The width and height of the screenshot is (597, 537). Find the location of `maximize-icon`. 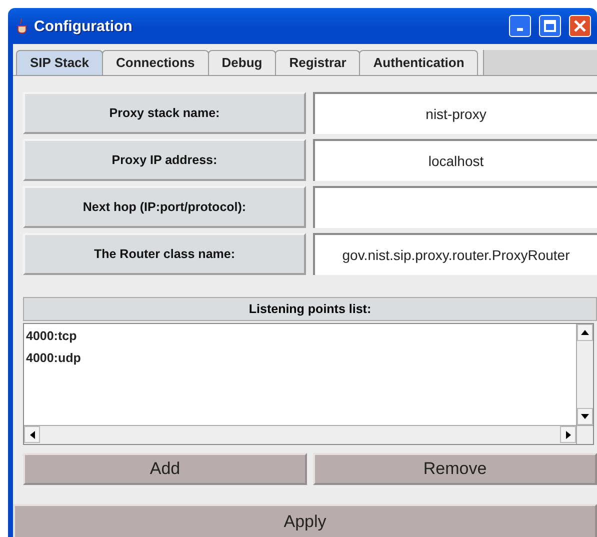

maximize-icon is located at coordinates (550, 26).